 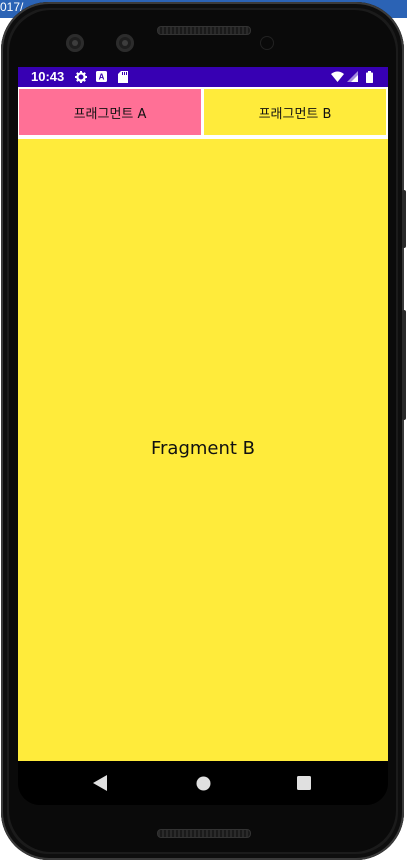 What do you see at coordinates (404, 365) in the screenshot?
I see `volume-button` at bounding box center [404, 365].